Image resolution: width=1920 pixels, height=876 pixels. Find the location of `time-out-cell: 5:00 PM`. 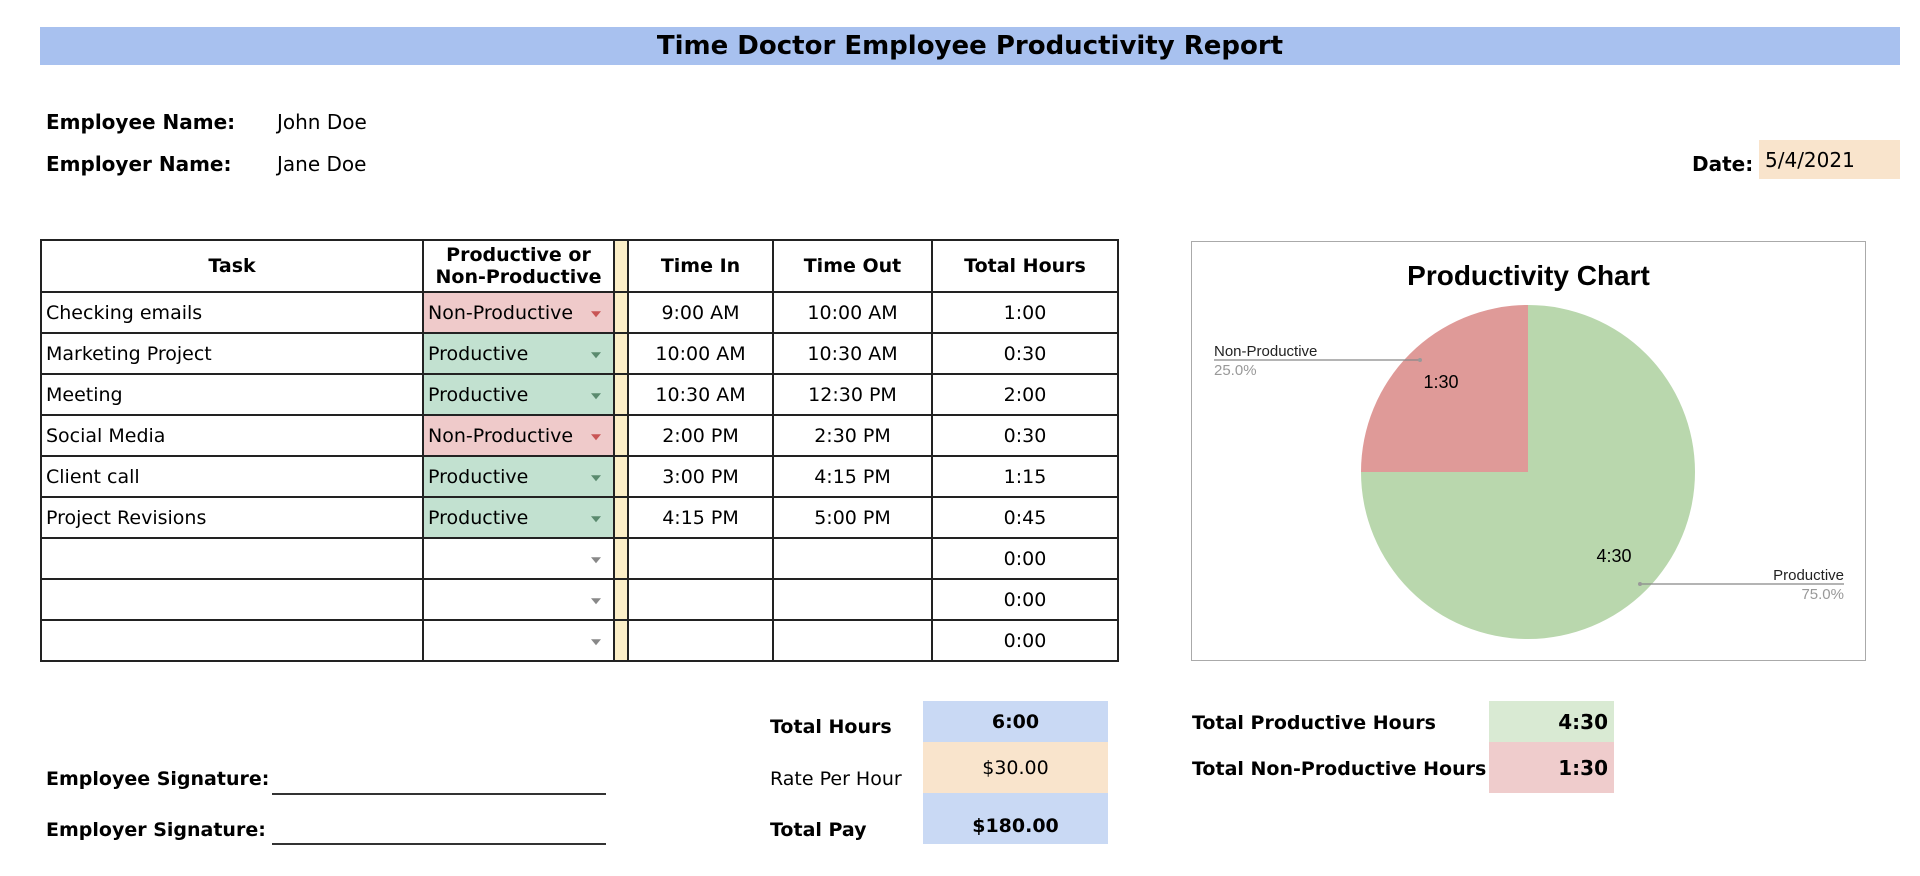

time-out-cell: 5:00 PM is located at coordinates (852, 517).